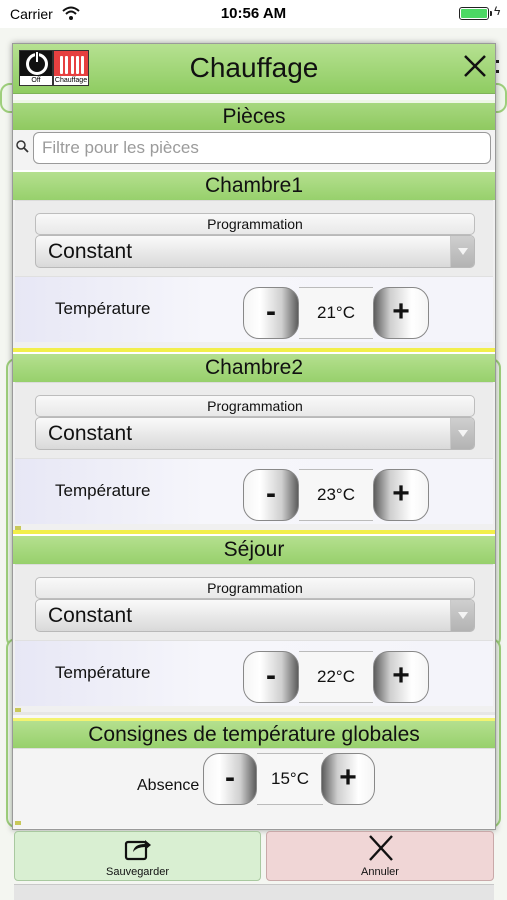  I want to click on temperature-value: 21°C, so click(336, 313).